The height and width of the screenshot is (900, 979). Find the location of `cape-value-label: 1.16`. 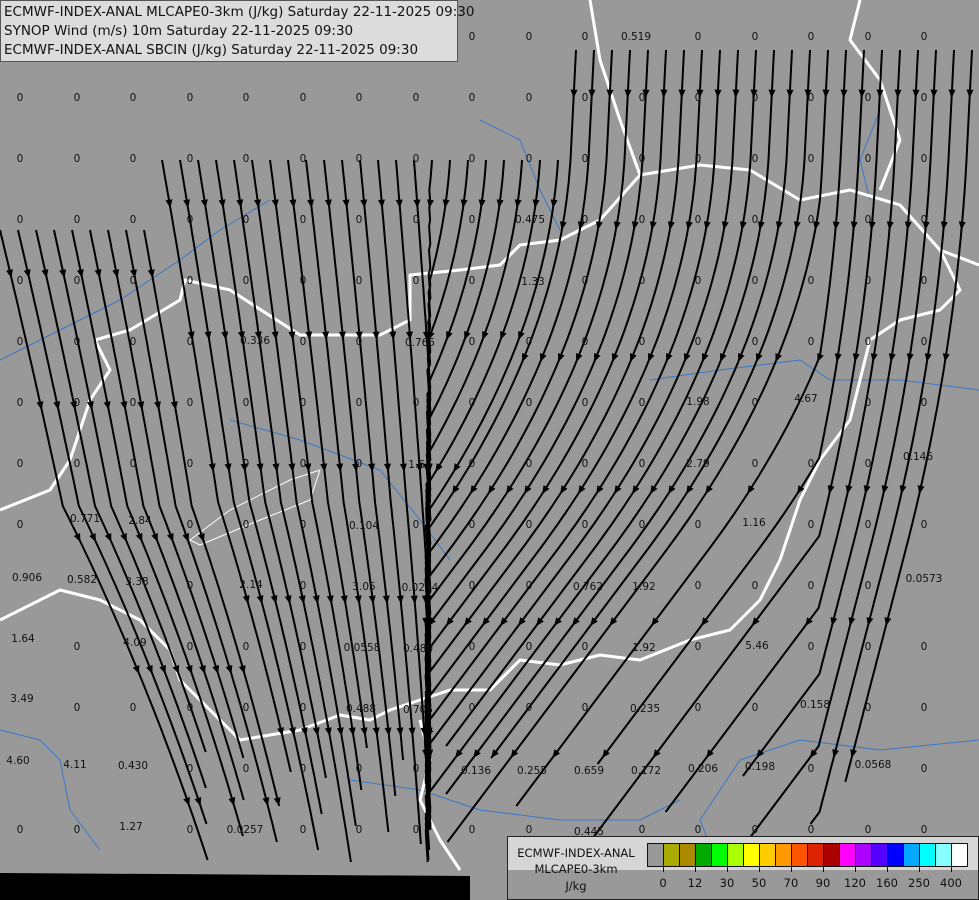

cape-value-label: 1.16 is located at coordinates (754, 523).